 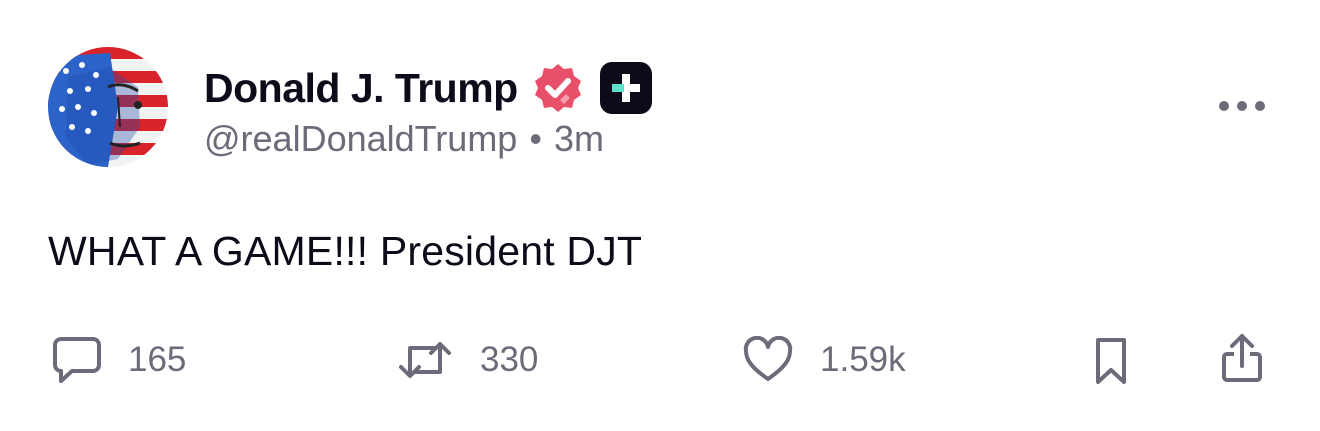 I want to click on post-text: WHAT A GAME!!! President DJT, so click(x=345, y=251).